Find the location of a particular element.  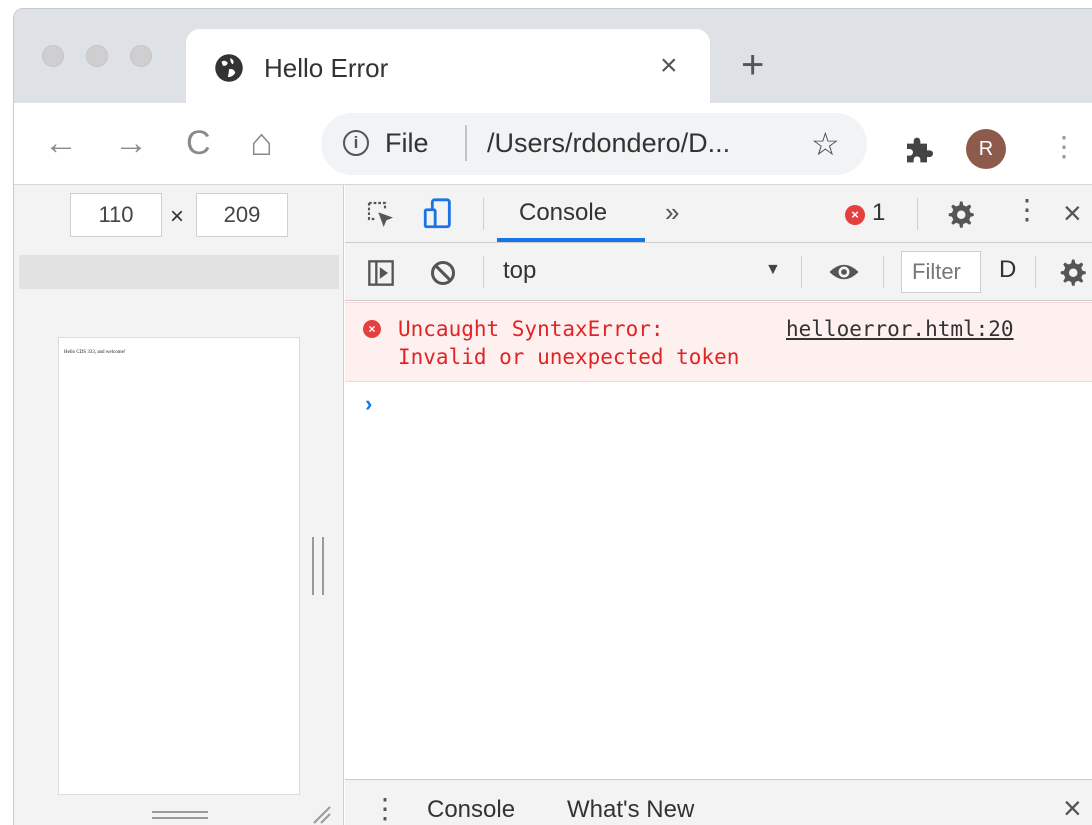

info-icon: i is located at coordinates (356, 143).